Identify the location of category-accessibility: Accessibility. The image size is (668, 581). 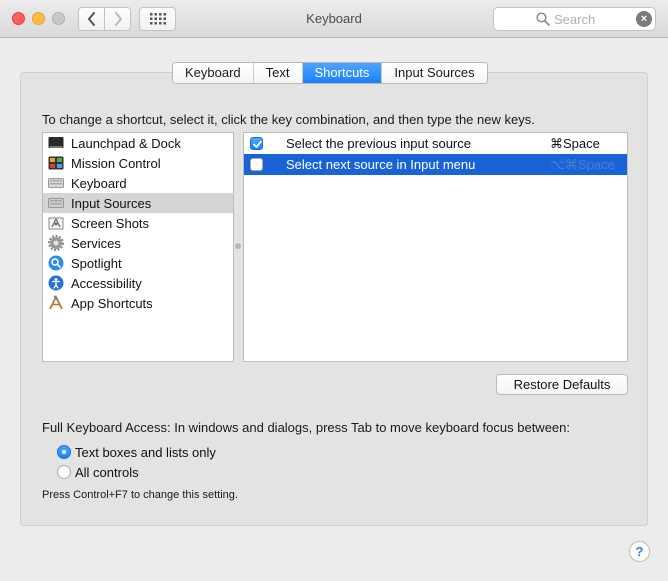
(138, 283).